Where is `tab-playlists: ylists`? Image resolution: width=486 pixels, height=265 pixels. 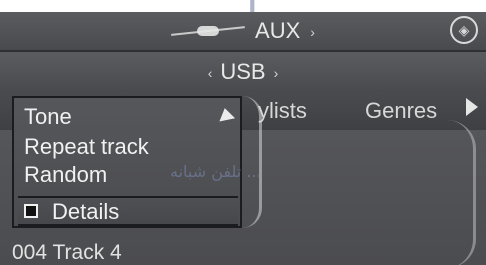
tab-playlists: ylists is located at coordinates (282, 111).